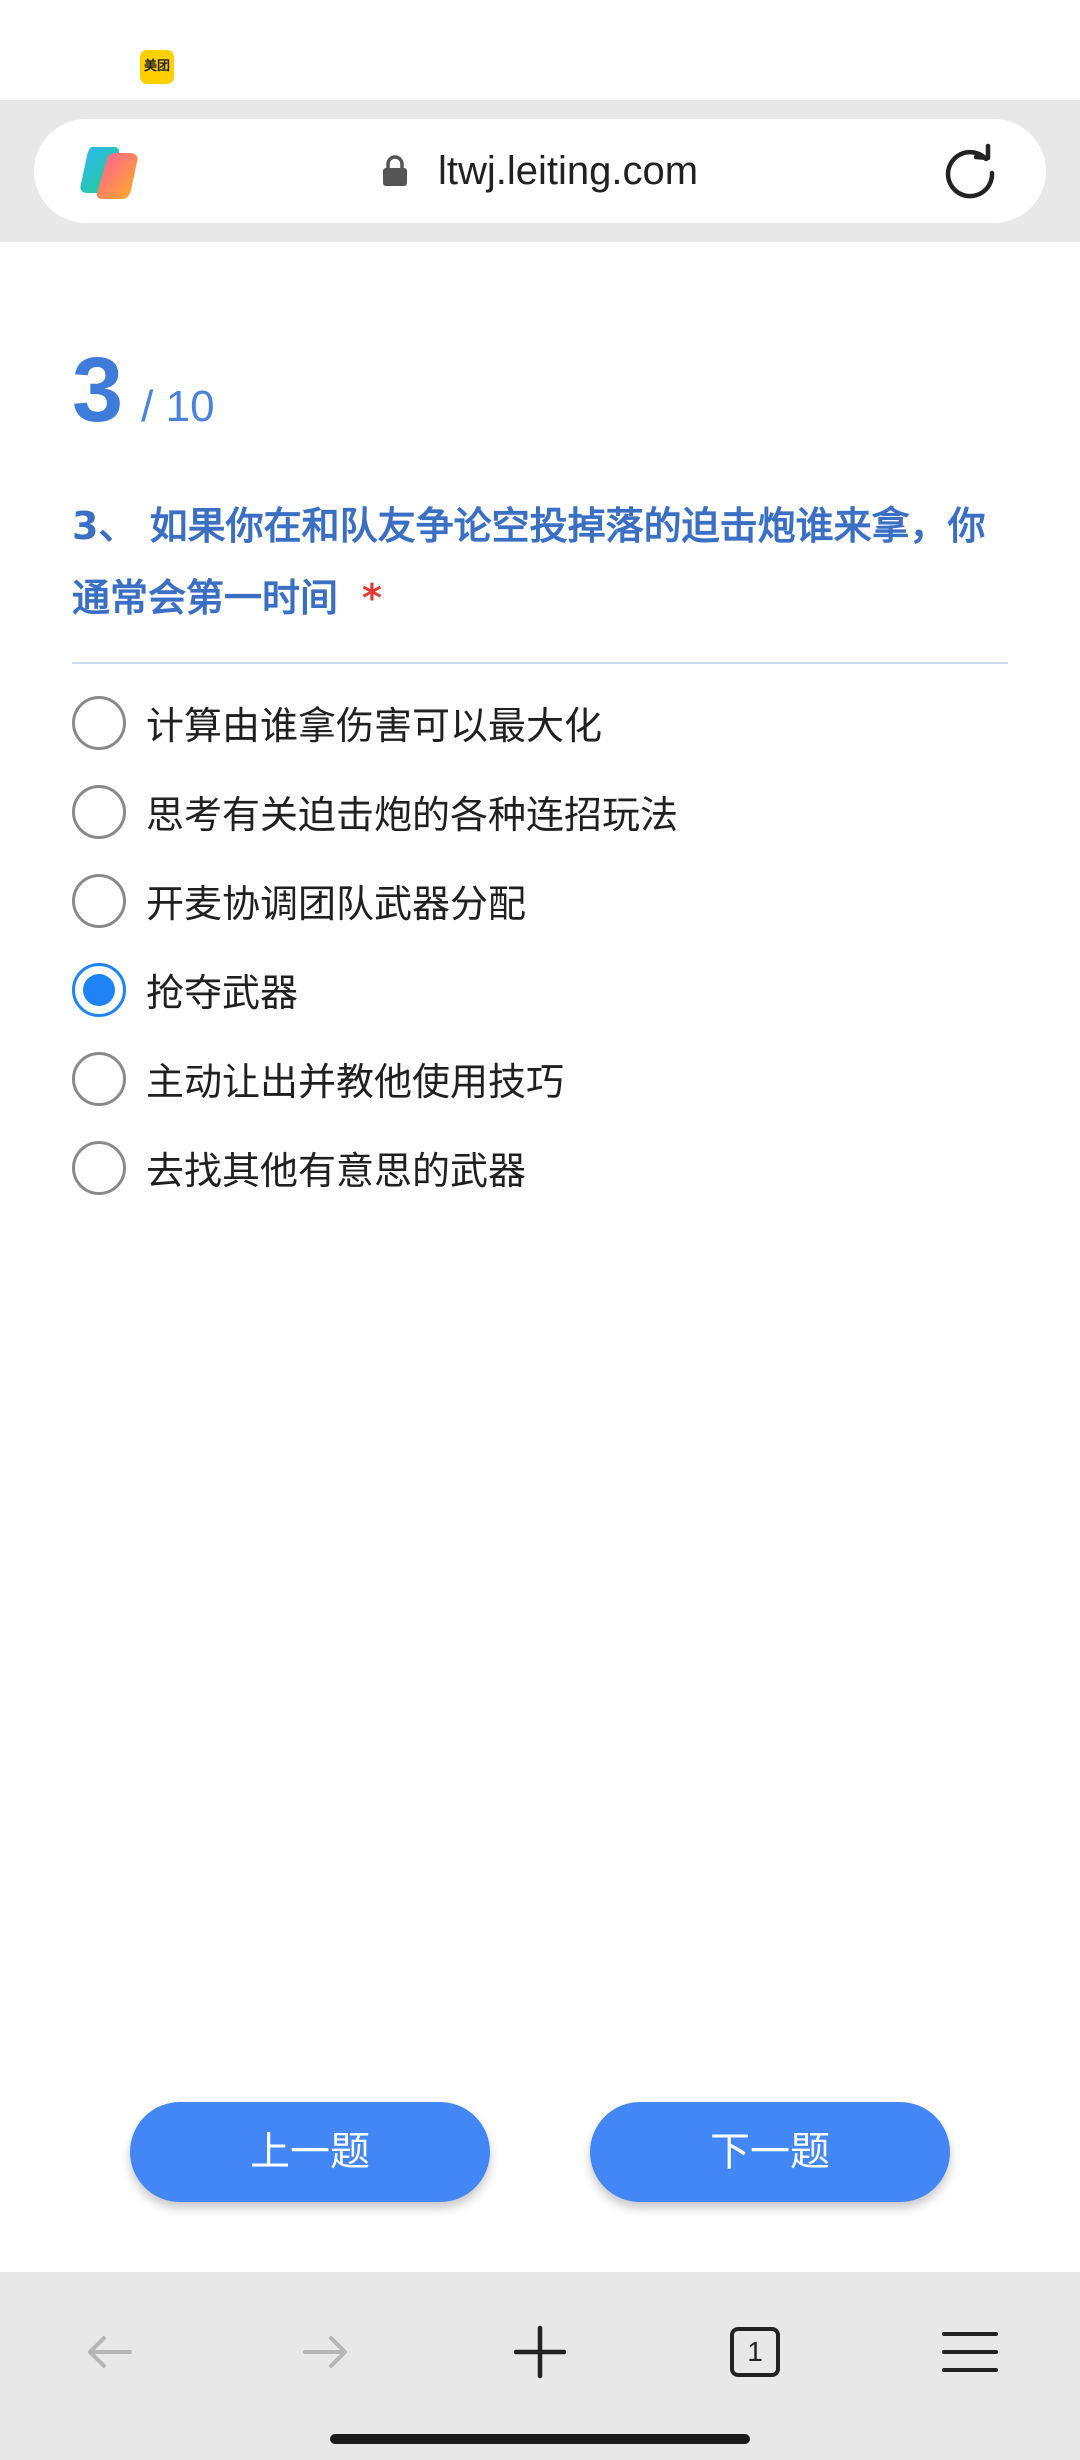  I want to click on address-bar: ltwj.leiting.com, so click(540, 171).